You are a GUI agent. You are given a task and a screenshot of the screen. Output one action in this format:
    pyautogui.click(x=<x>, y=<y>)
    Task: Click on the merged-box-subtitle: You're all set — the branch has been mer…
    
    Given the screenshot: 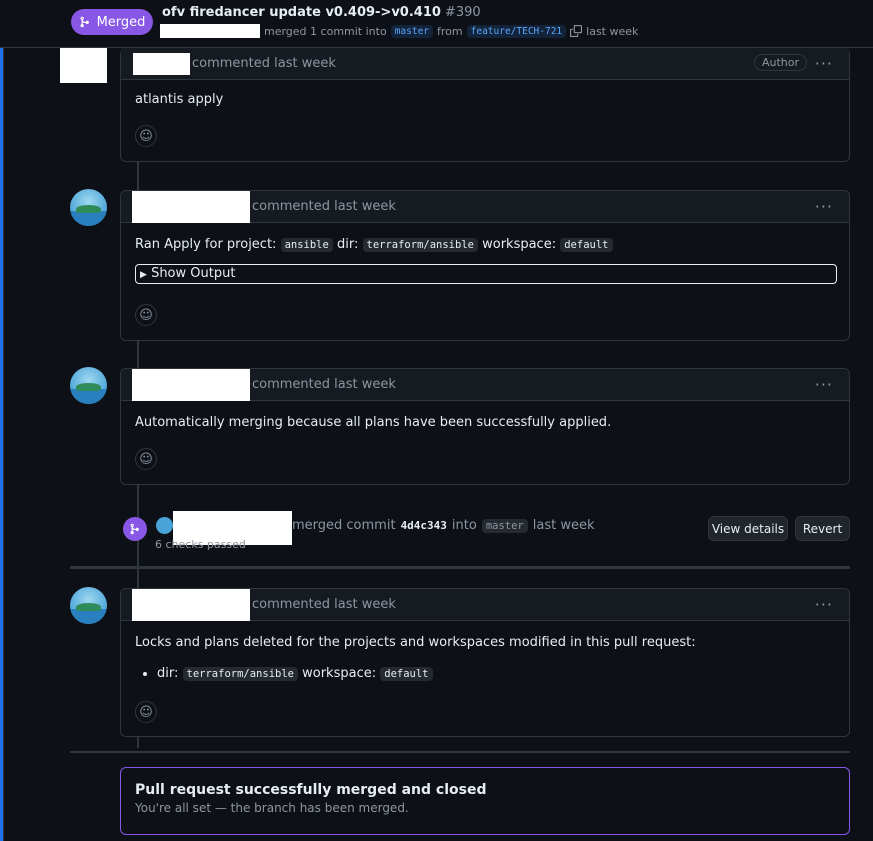 What is the action you would take?
    pyautogui.click(x=272, y=808)
    